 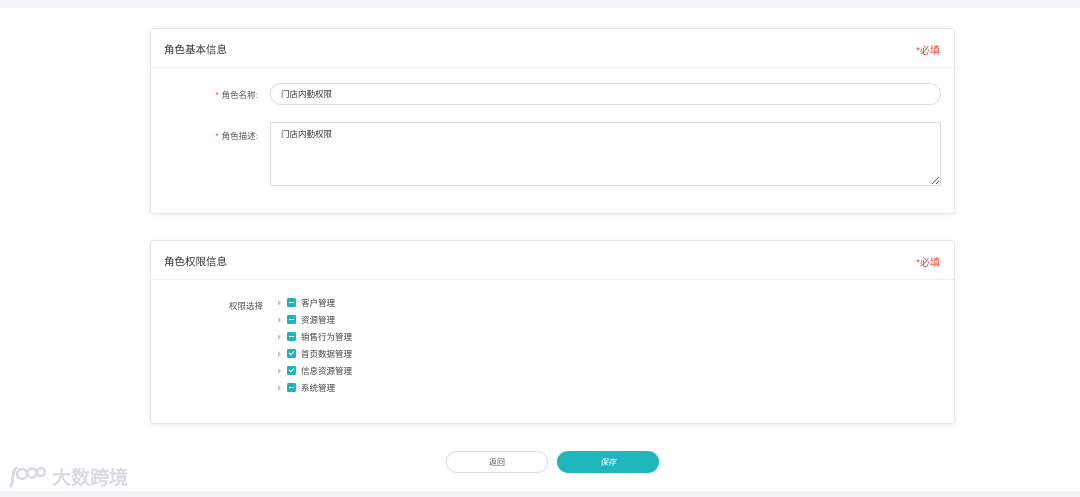 I want to click on basic-info-header: 角色基本信息 *必填, so click(x=552, y=48).